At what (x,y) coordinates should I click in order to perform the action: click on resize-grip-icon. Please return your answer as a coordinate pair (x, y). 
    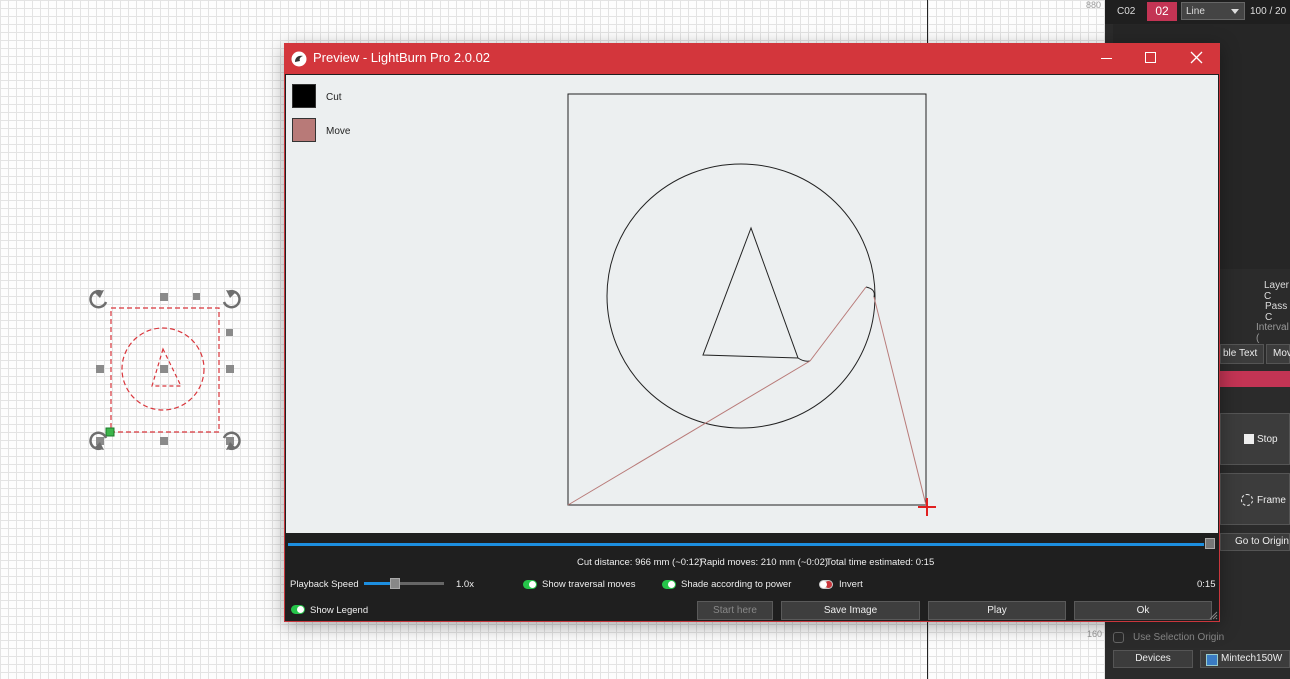
    Looking at the image, I should click on (1213, 615).